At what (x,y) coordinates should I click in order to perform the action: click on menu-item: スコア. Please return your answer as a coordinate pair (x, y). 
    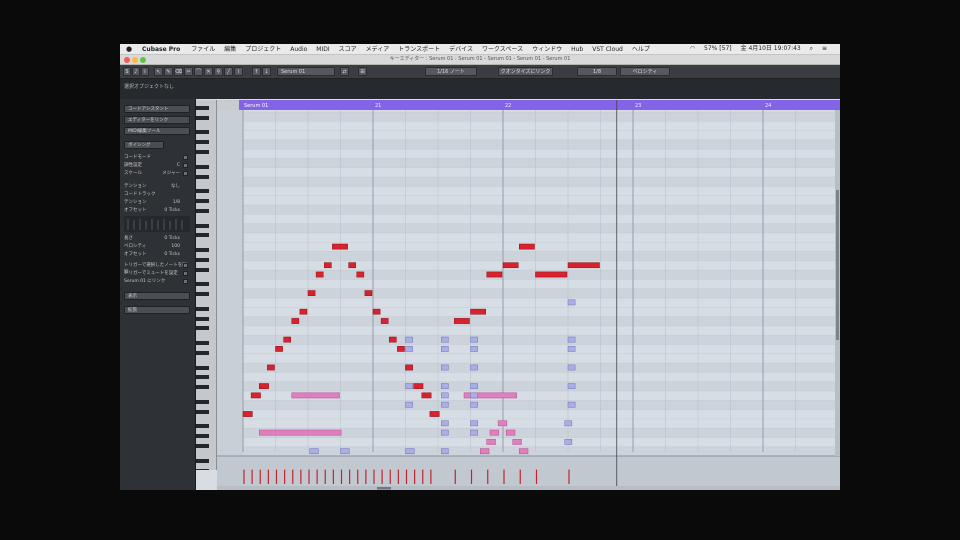
    Looking at the image, I should click on (348, 49).